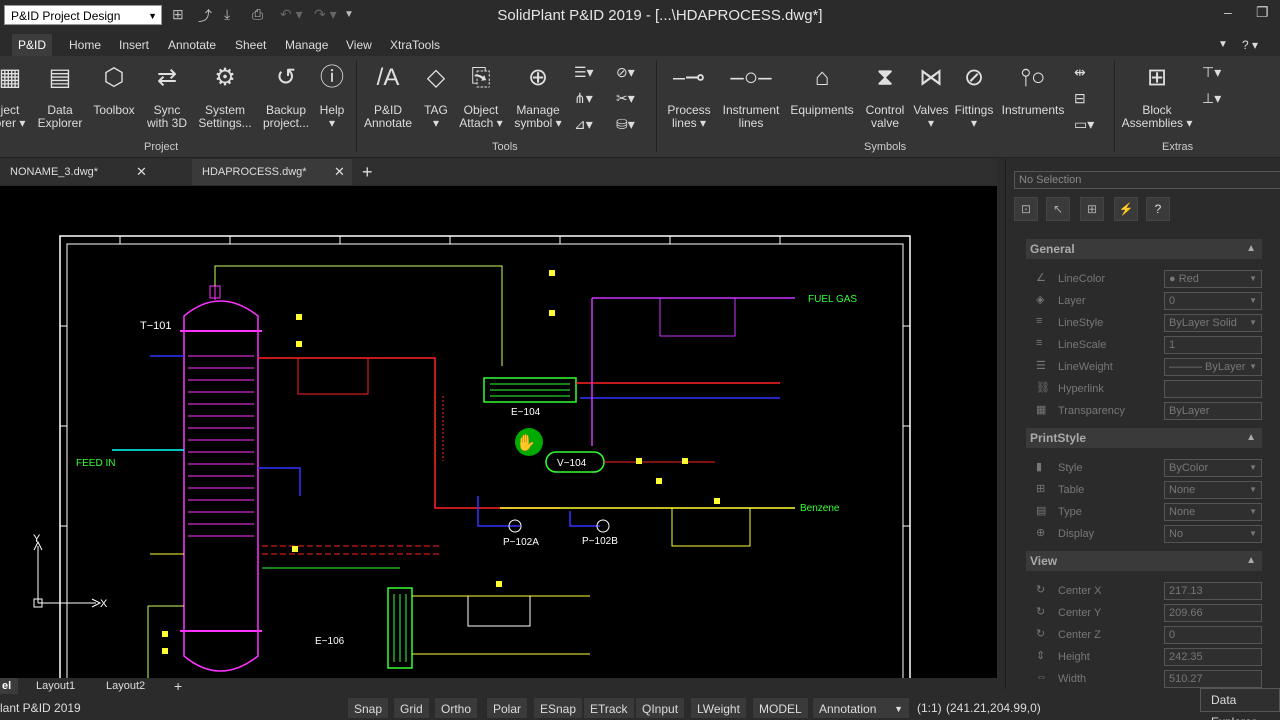 The height and width of the screenshot is (720, 1280). I want to click on tab-home: Home, so click(85, 45).